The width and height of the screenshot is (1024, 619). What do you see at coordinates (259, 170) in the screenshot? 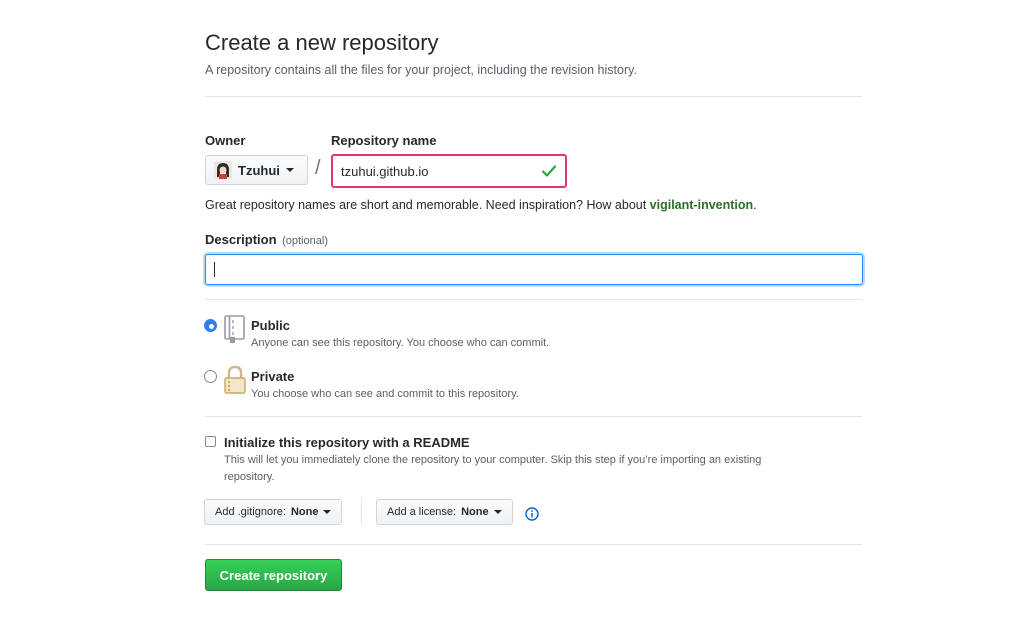
I see `owner-name: Tzuhui` at bounding box center [259, 170].